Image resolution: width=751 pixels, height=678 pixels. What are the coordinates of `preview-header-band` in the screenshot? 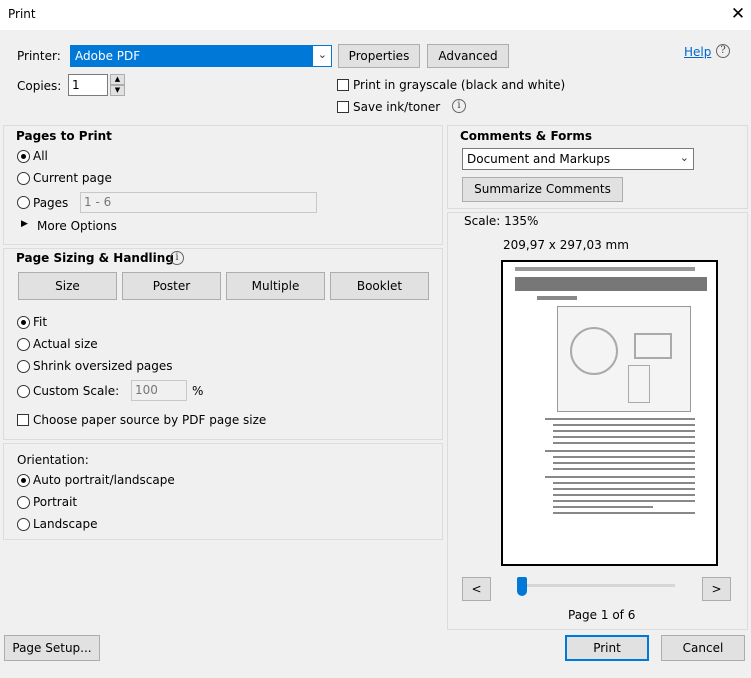 It's located at (611, 284).